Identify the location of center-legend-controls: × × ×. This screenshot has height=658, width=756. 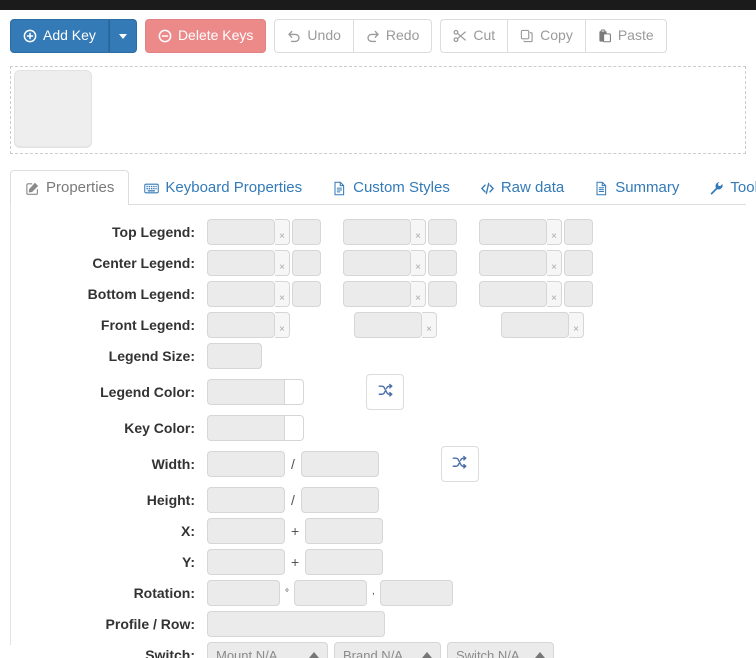
(411, 263).